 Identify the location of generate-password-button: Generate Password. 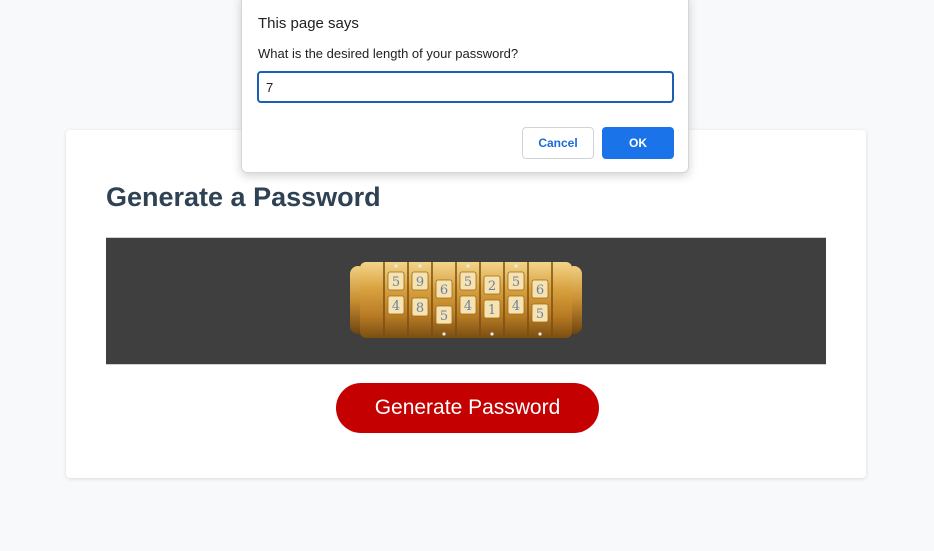
(467, 408).